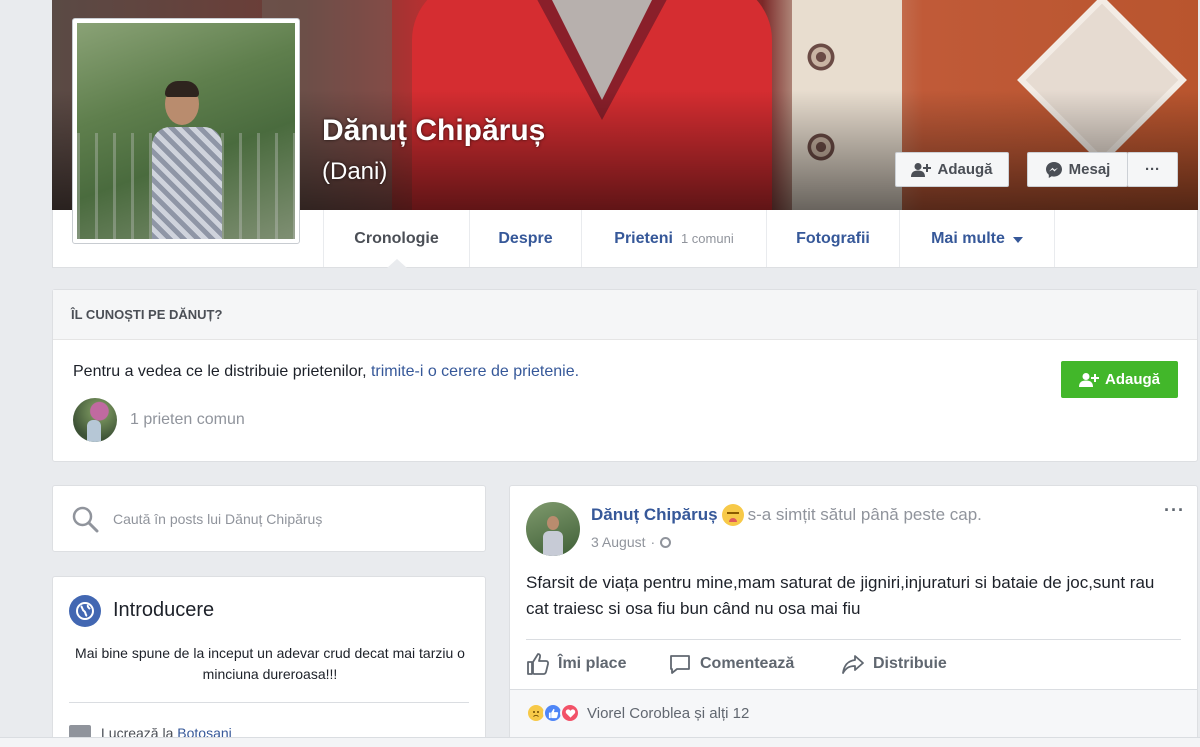  I want to click on profile-picture-image, so click(186, 131).